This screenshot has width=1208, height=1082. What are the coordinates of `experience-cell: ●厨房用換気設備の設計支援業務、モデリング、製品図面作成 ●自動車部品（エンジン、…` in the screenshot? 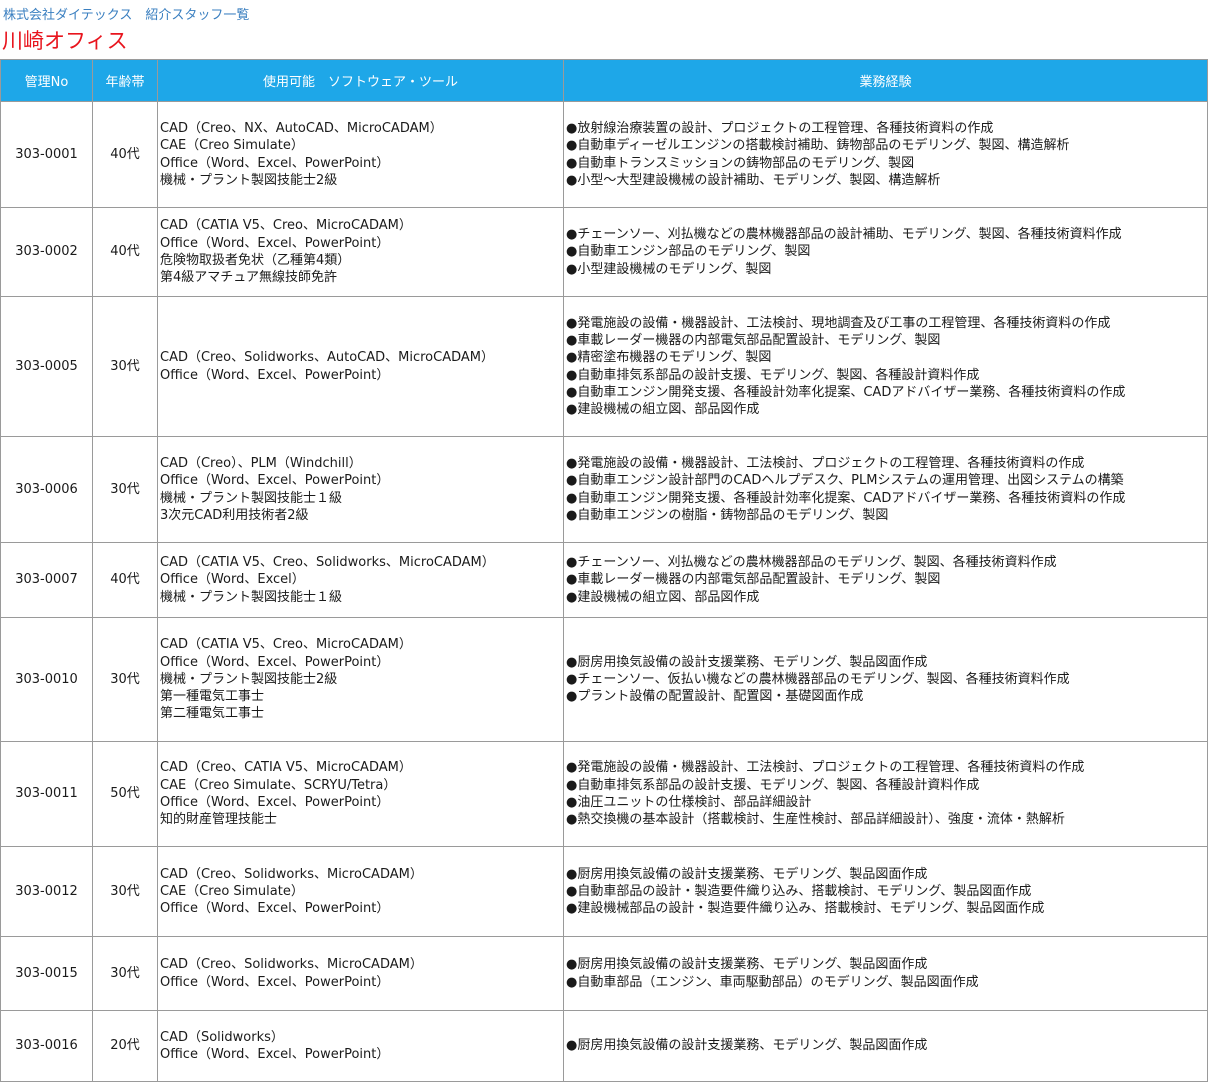 It's located at (885, 973).